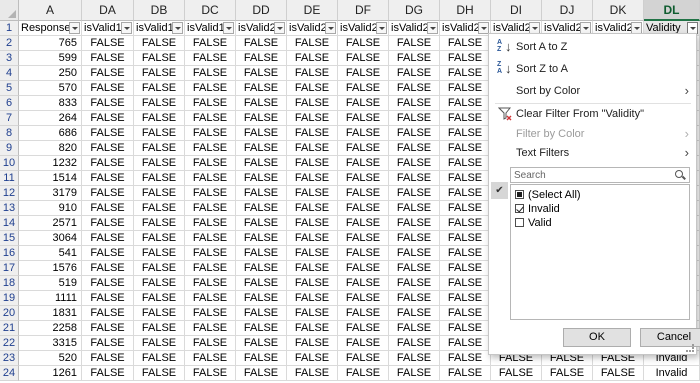  What do you see at coordinates (9, 58) in the screenshot?
I see `row-header-3: 3` at bounding box center [9, 58].